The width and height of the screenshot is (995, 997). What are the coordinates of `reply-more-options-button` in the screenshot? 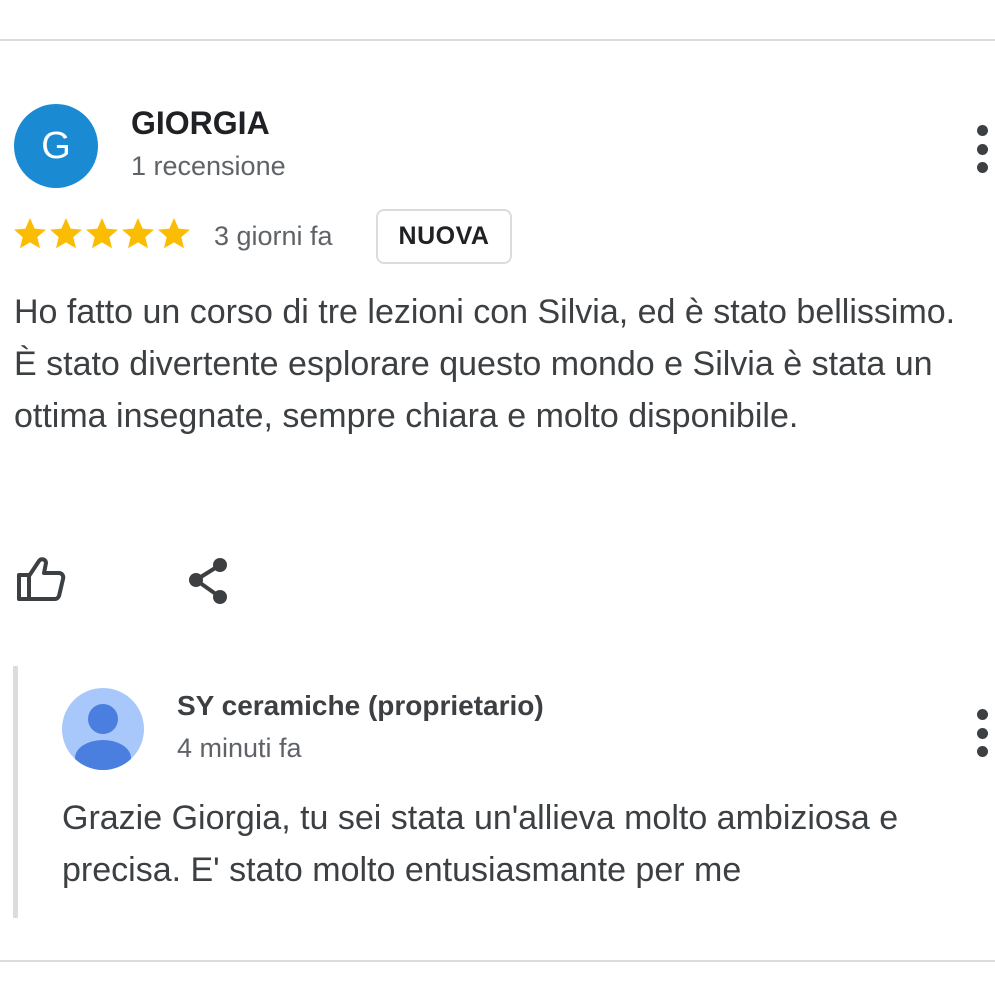 It's located at (981, 733).